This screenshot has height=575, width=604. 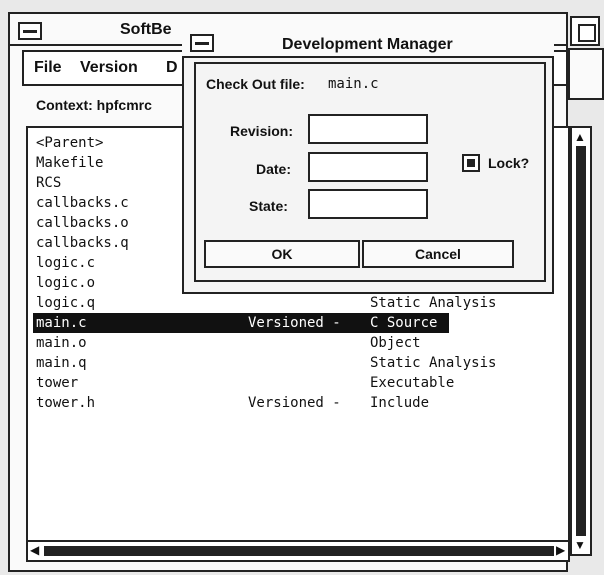 I want to click on file-name: logic.q, so click(x=66, y=303).